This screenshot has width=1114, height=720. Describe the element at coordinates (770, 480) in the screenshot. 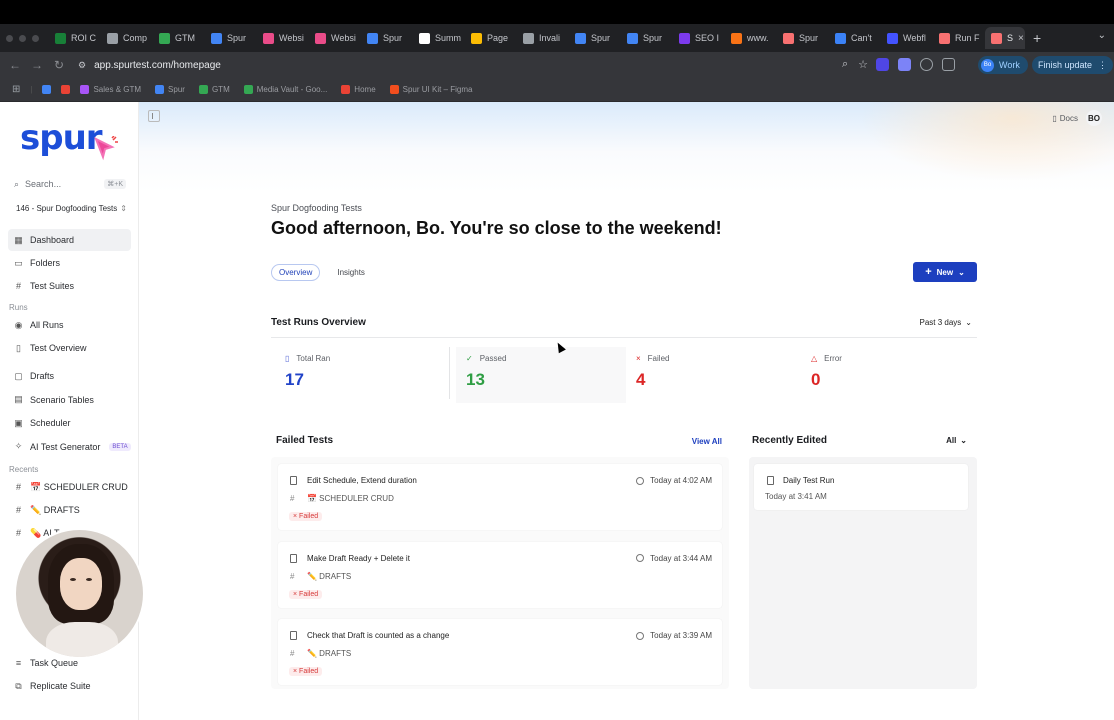

I see `document-icon` at that location.